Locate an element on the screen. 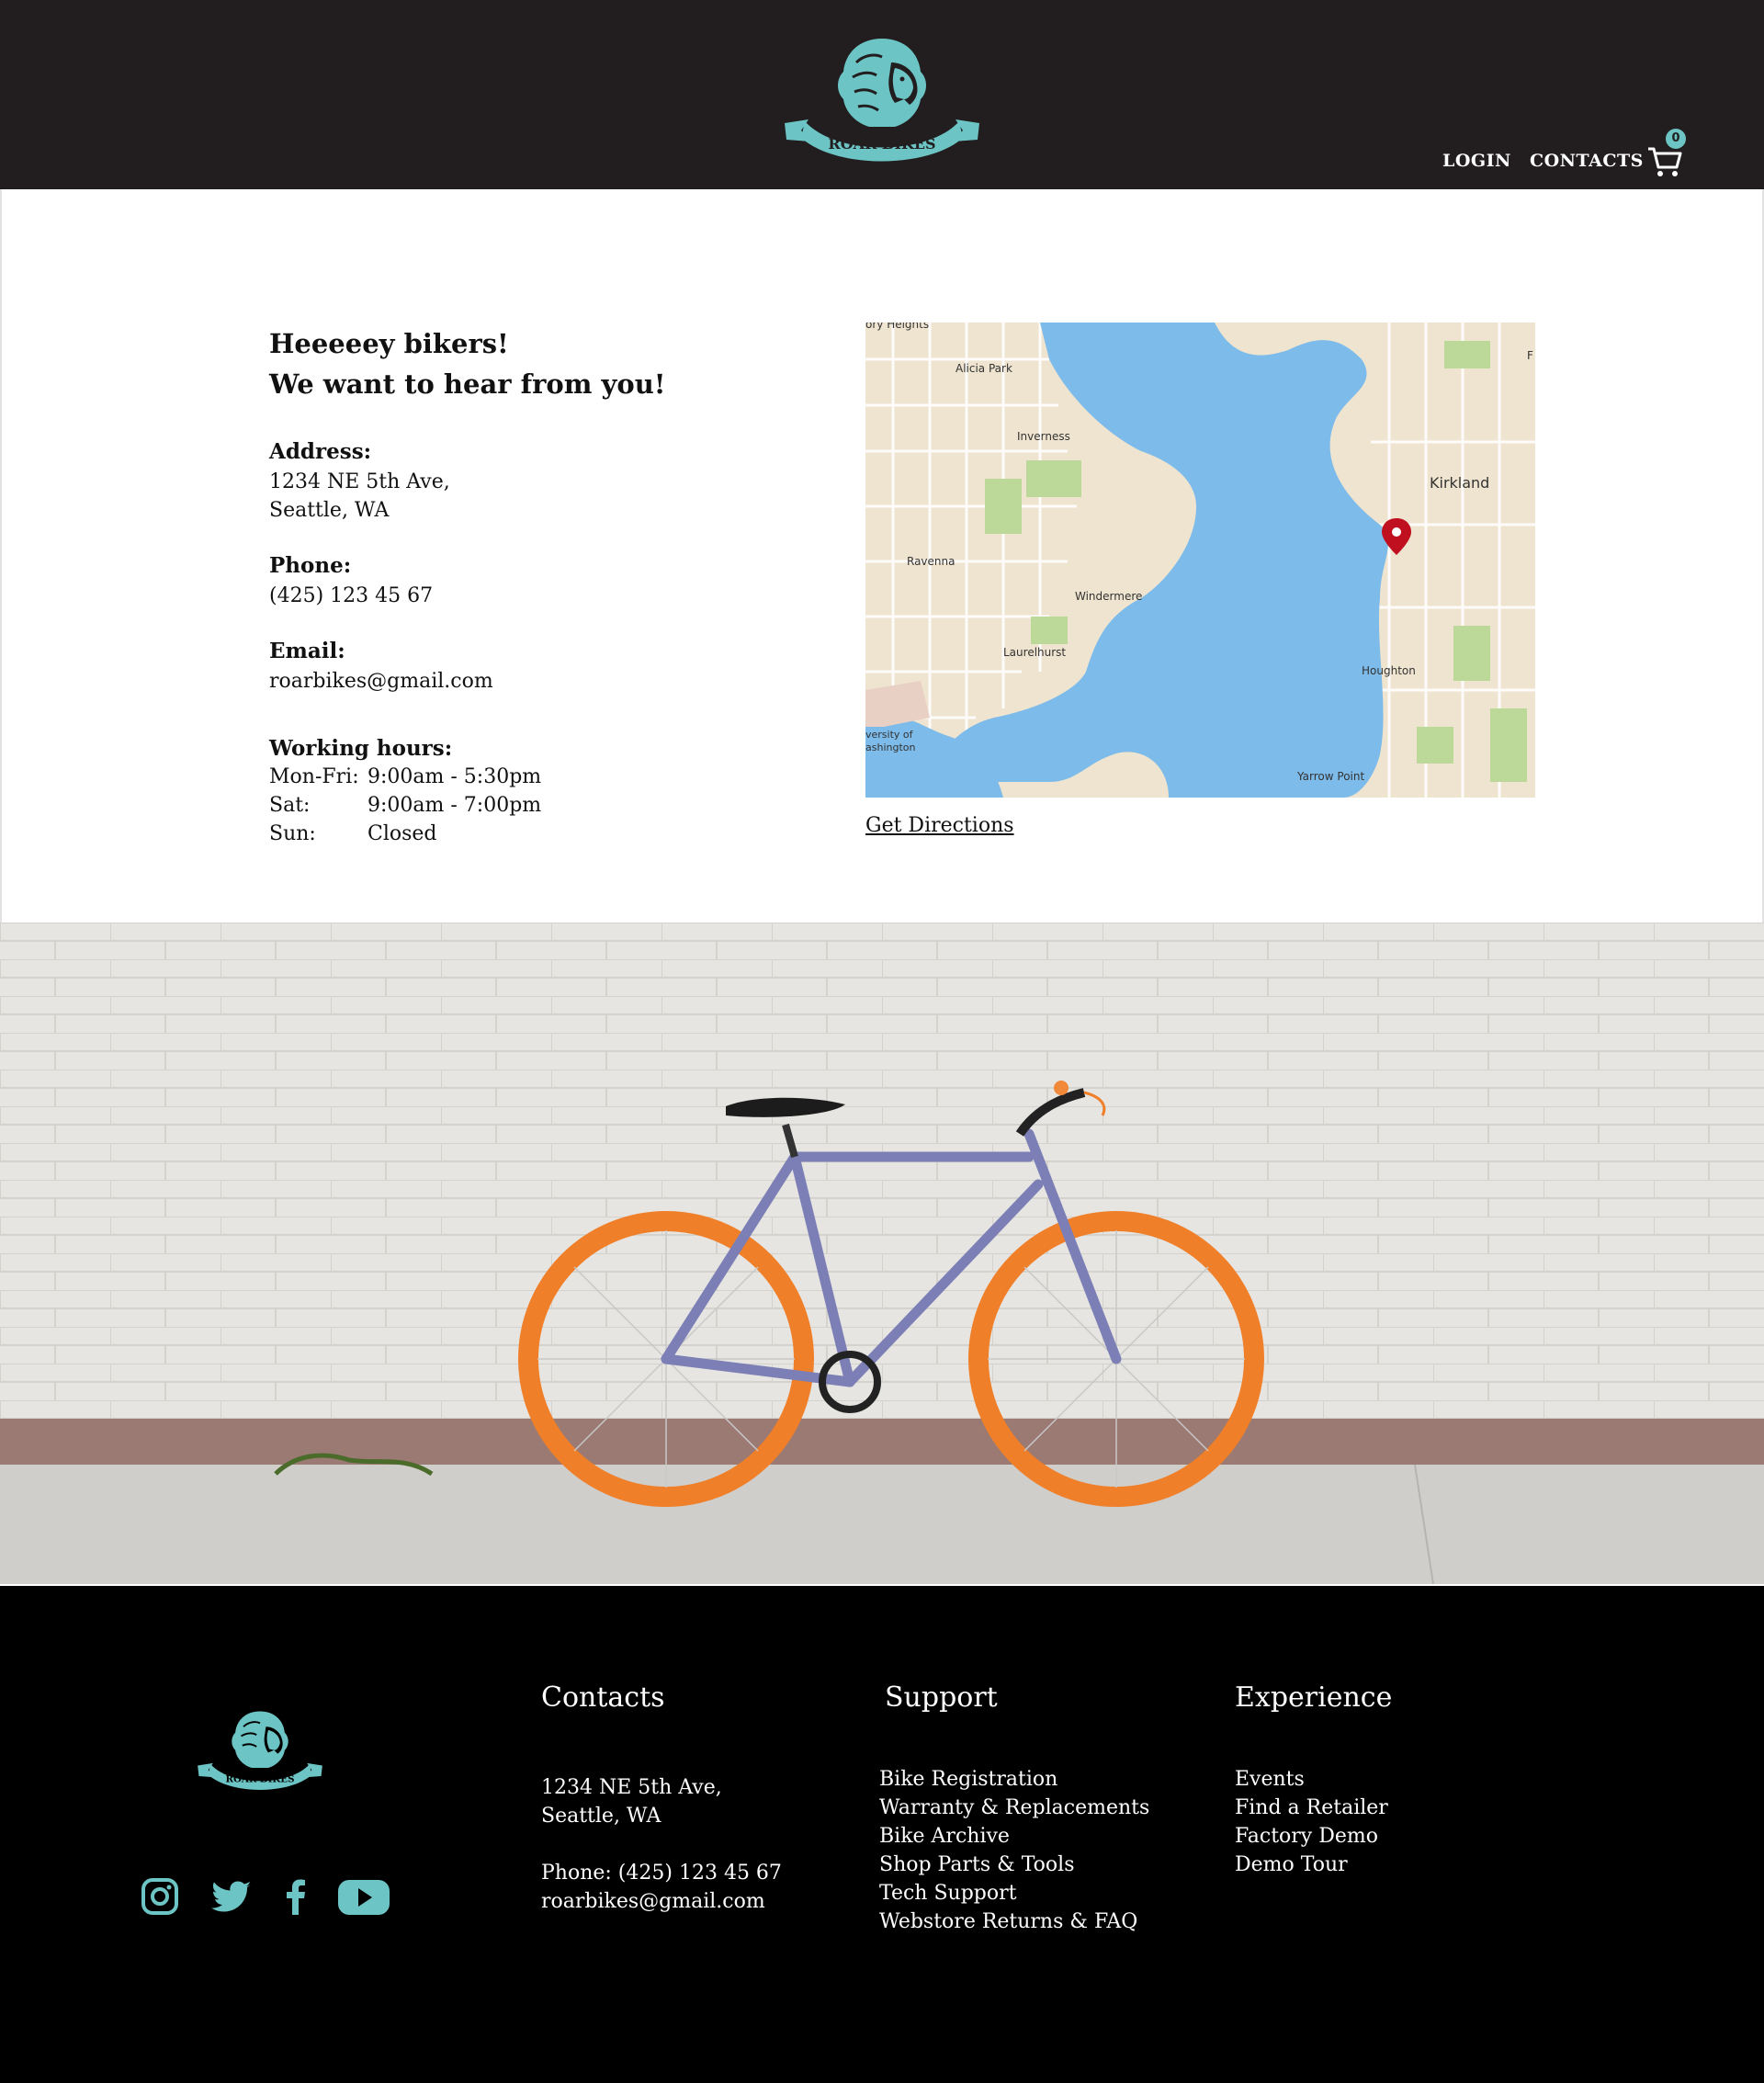 Image resolution: width=1764 pixels, height=2083 pixels. footer-link-find-retailer: Find a Retailer is located at coordinates (1311, 1808).